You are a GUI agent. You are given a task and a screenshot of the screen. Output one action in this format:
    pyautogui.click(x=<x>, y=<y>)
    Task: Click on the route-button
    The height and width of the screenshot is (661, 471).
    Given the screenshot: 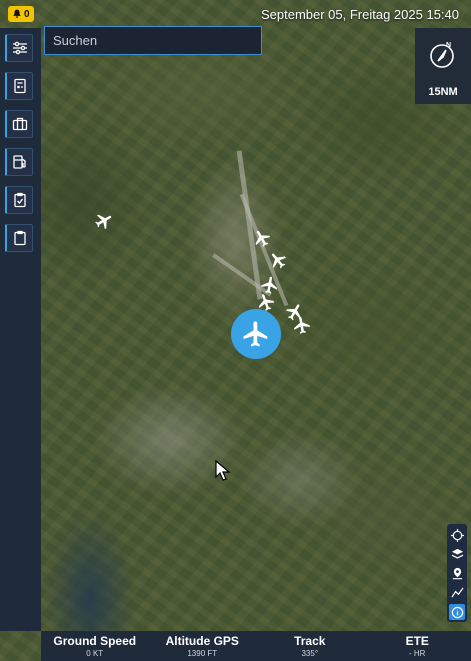 What is the action you would take?
    pyautogui.click(x=457, y=592)
    